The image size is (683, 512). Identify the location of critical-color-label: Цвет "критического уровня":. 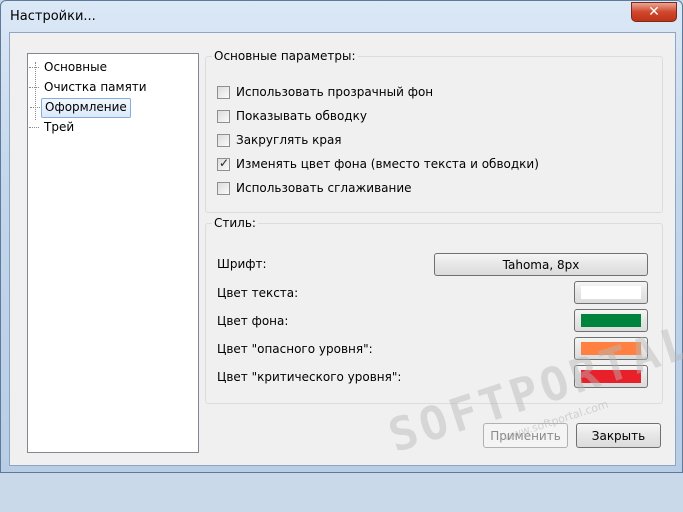
(309, 377).